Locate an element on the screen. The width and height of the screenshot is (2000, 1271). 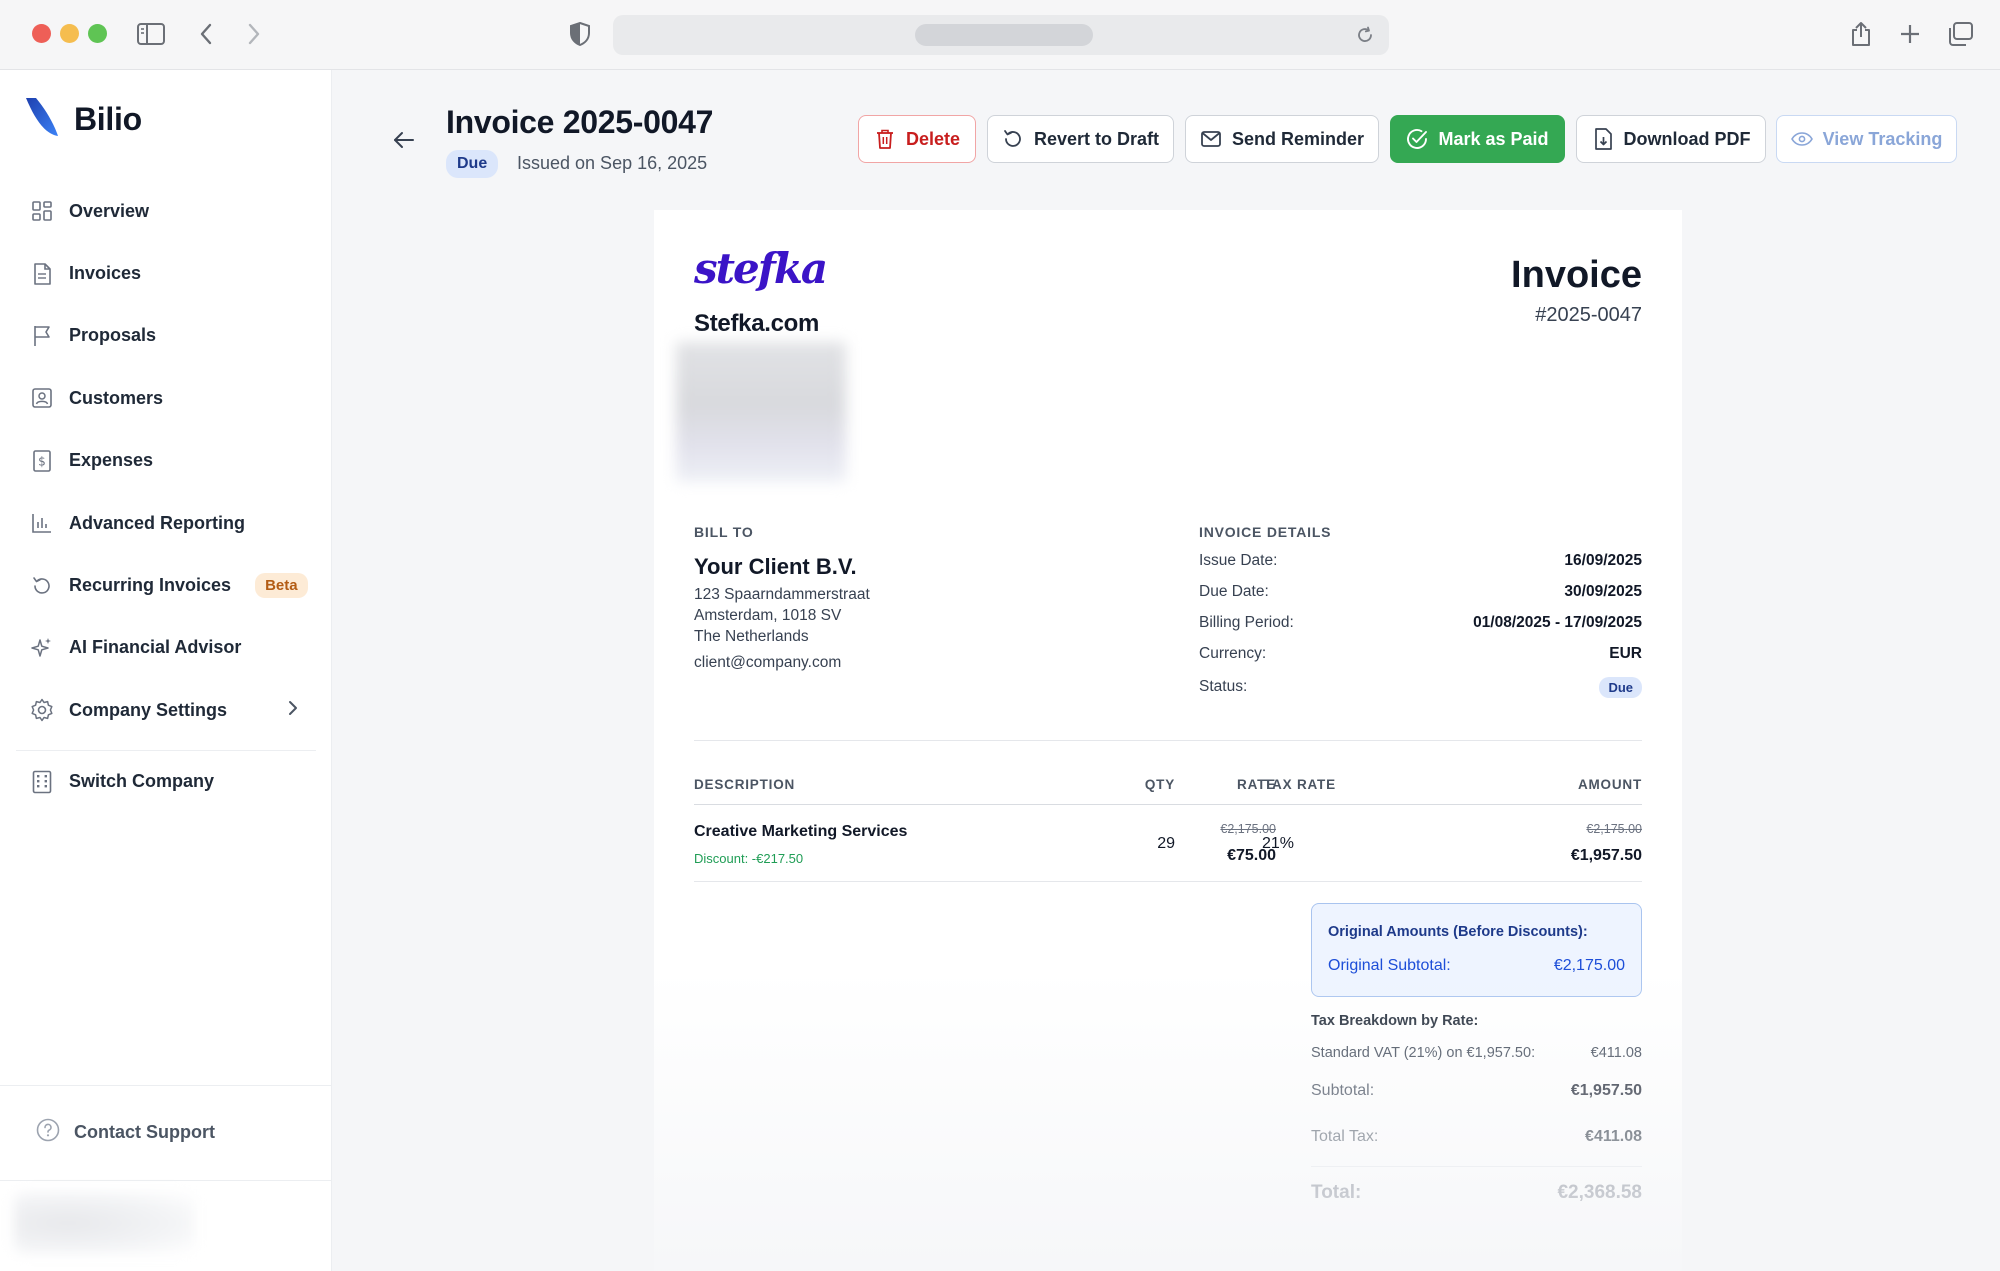
view-tracking-button: View Tracking is located at coordinates (1866, 139).